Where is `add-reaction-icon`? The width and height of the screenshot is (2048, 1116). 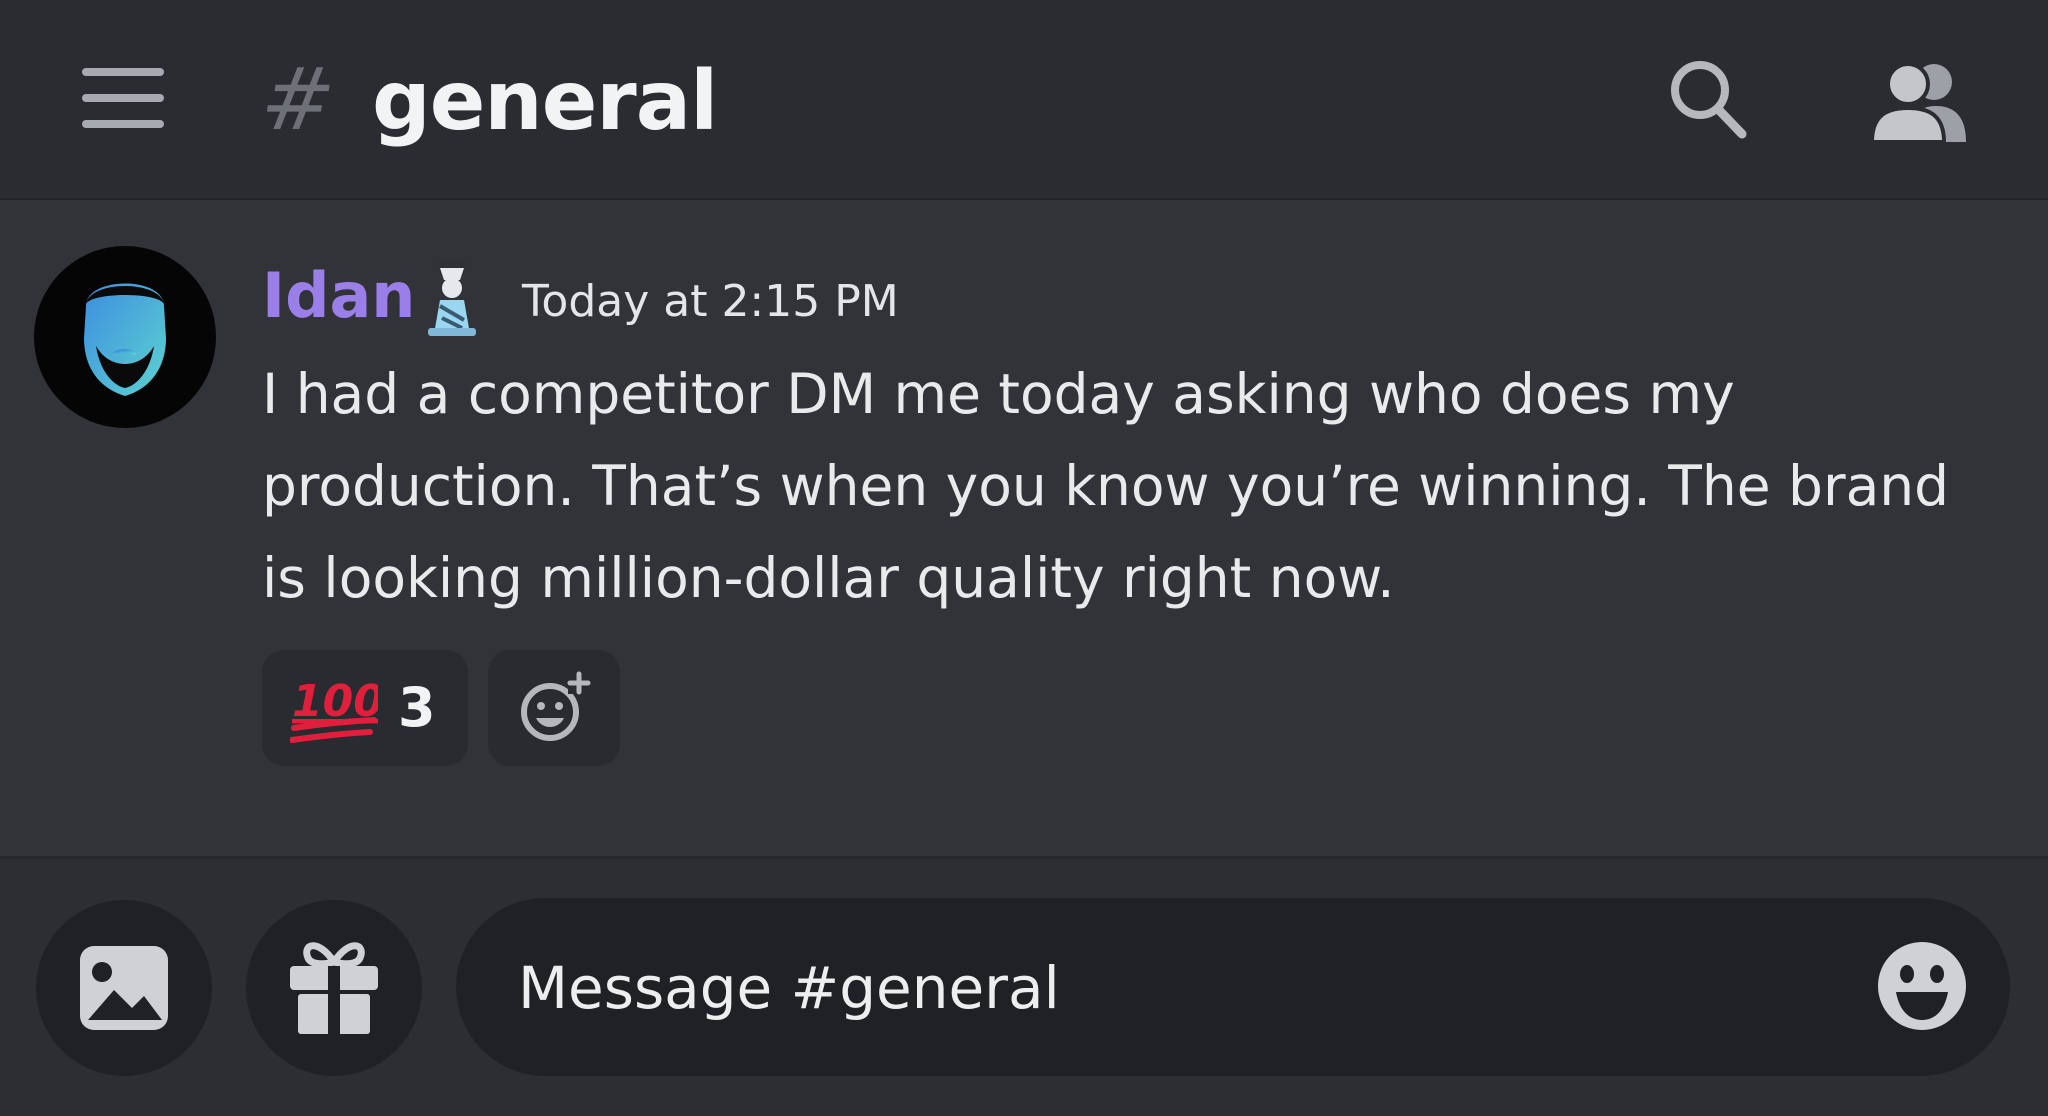
add-reaction-icon is located at coordinates (554, 708).